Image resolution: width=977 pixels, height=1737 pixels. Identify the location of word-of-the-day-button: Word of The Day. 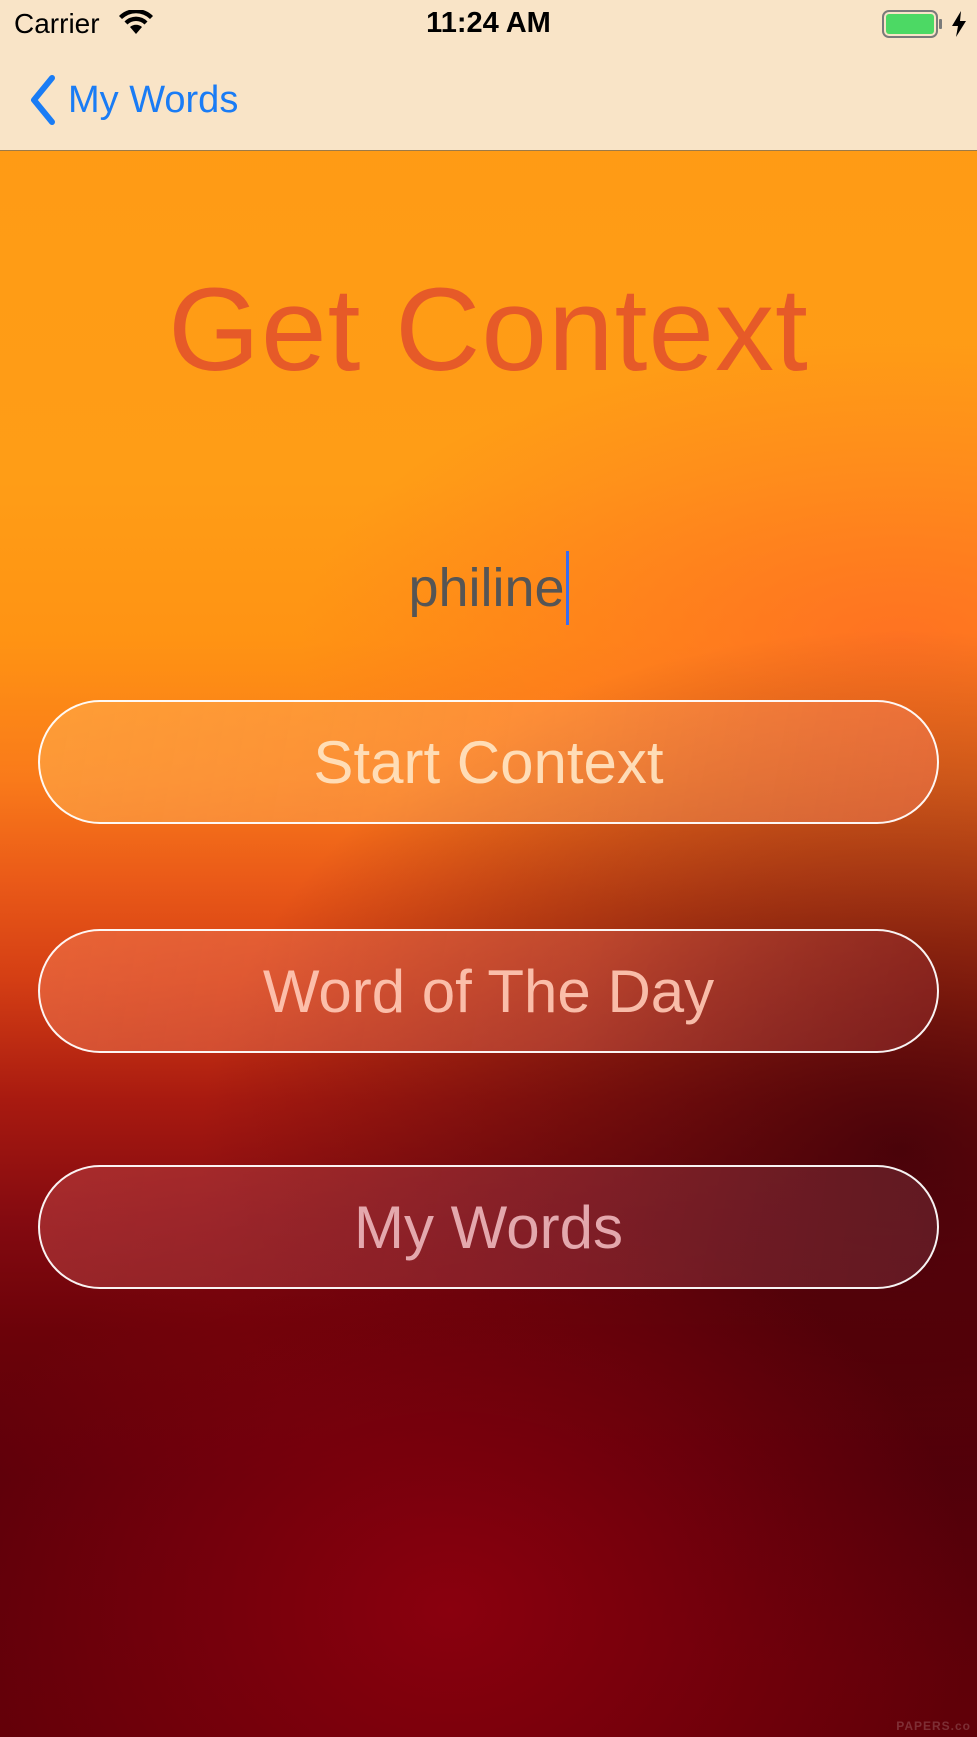
(488, 991).